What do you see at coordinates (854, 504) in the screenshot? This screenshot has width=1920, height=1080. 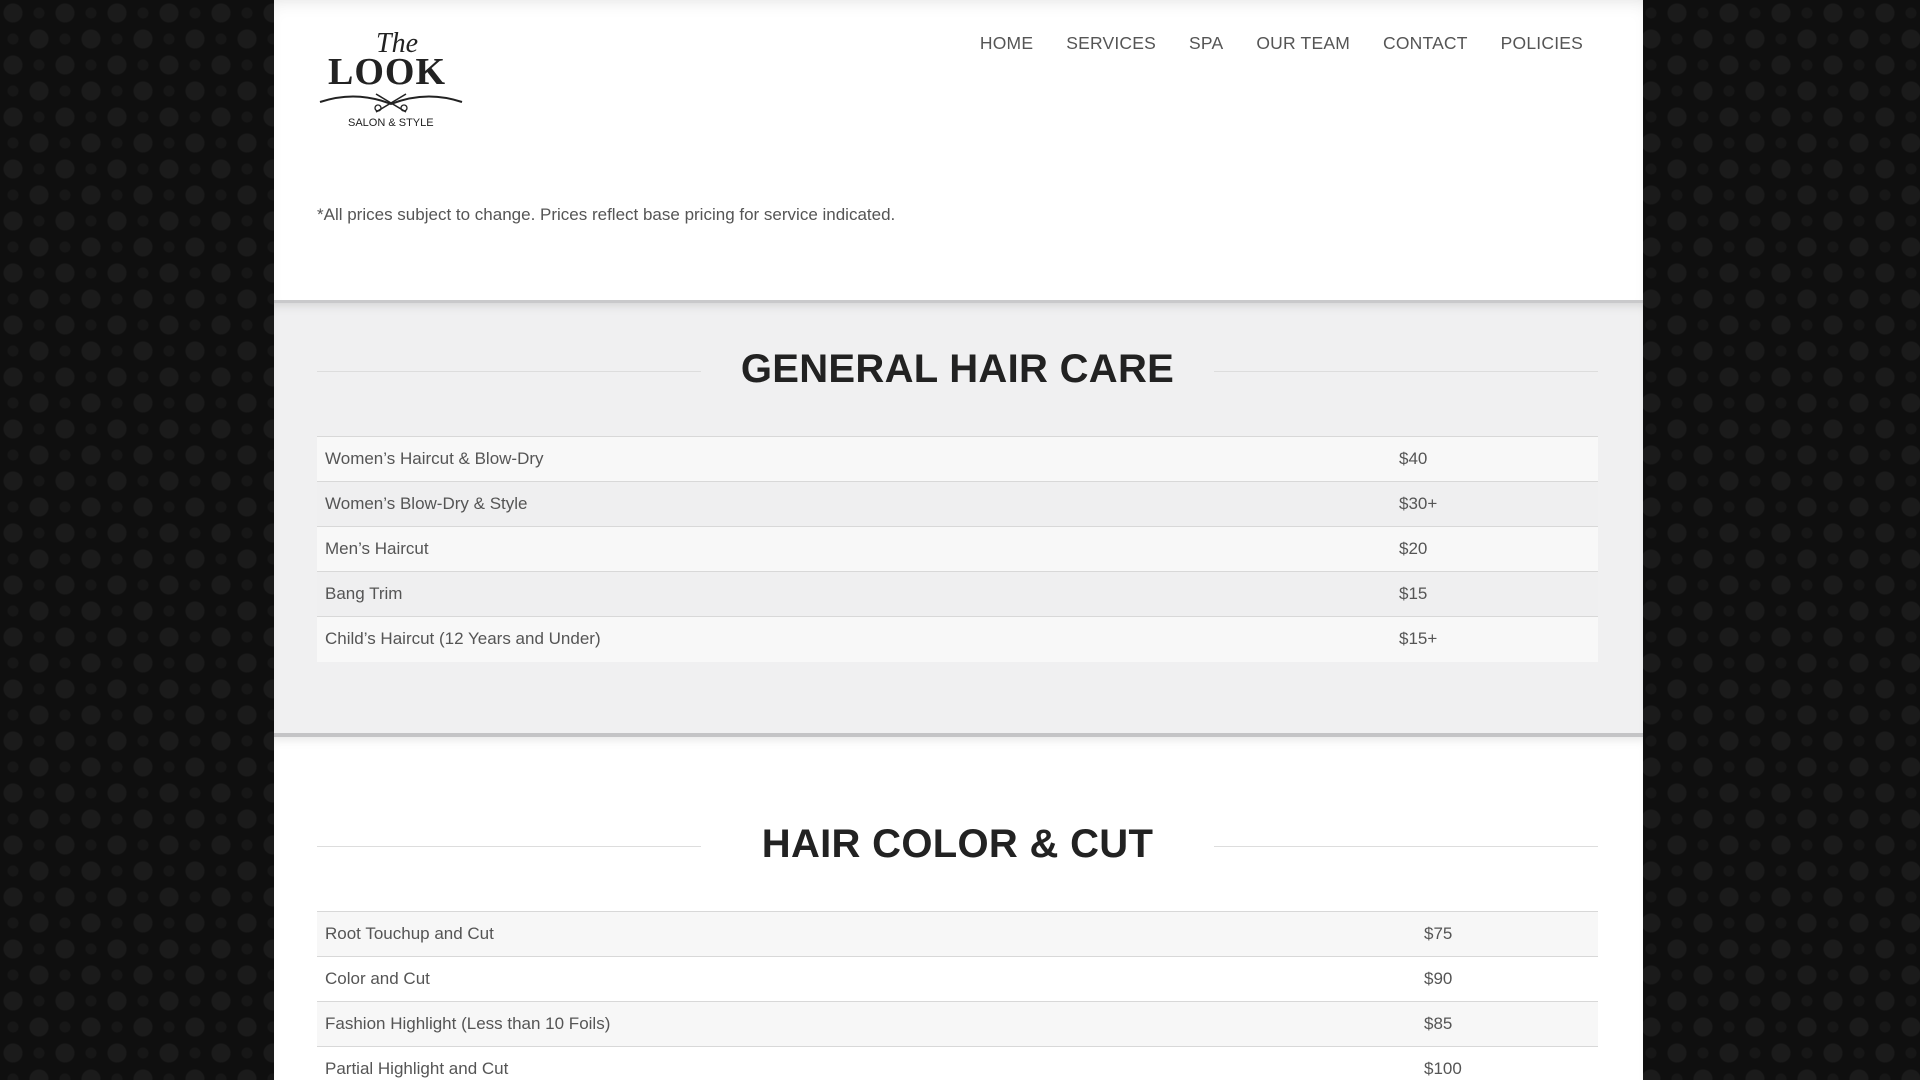 I see `service-name: Women’s Blow-Dry & Style` at bounding box center [854, 504].